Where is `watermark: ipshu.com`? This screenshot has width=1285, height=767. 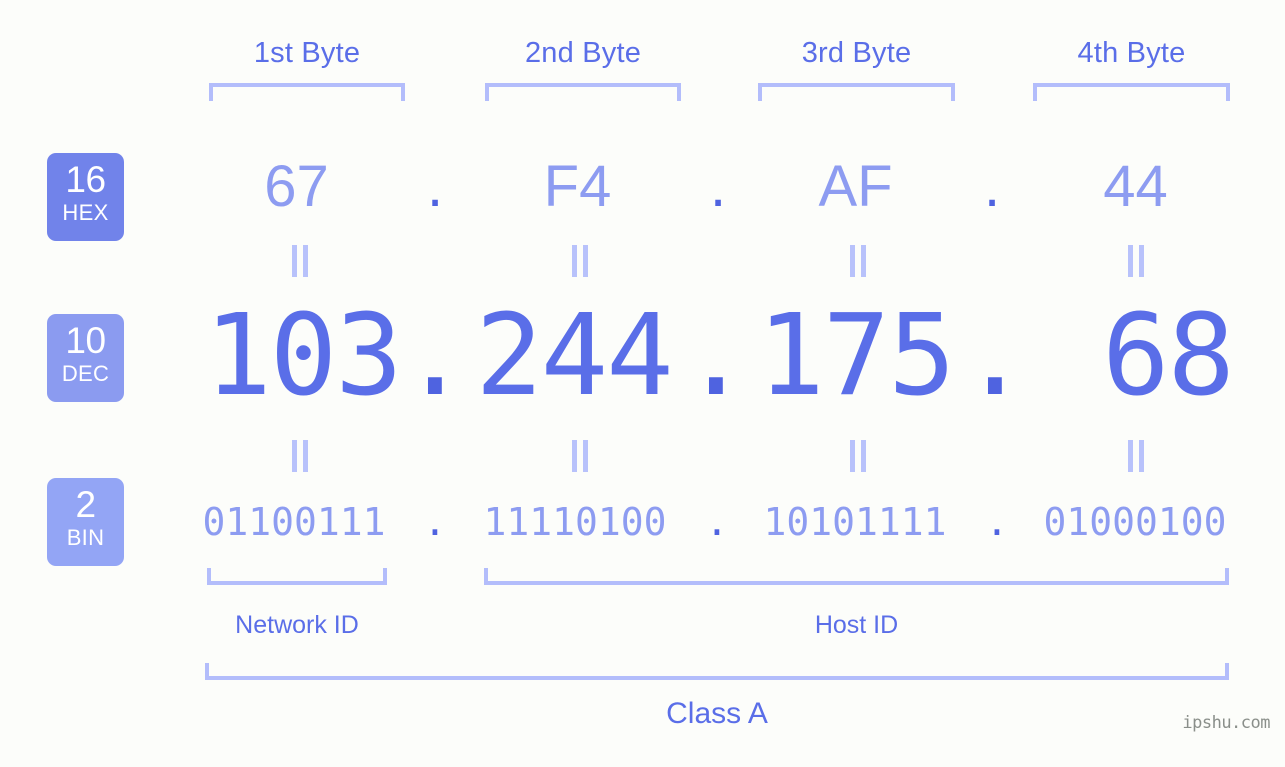 watermark: ipshu.com is located at coordinates (1226, 723).